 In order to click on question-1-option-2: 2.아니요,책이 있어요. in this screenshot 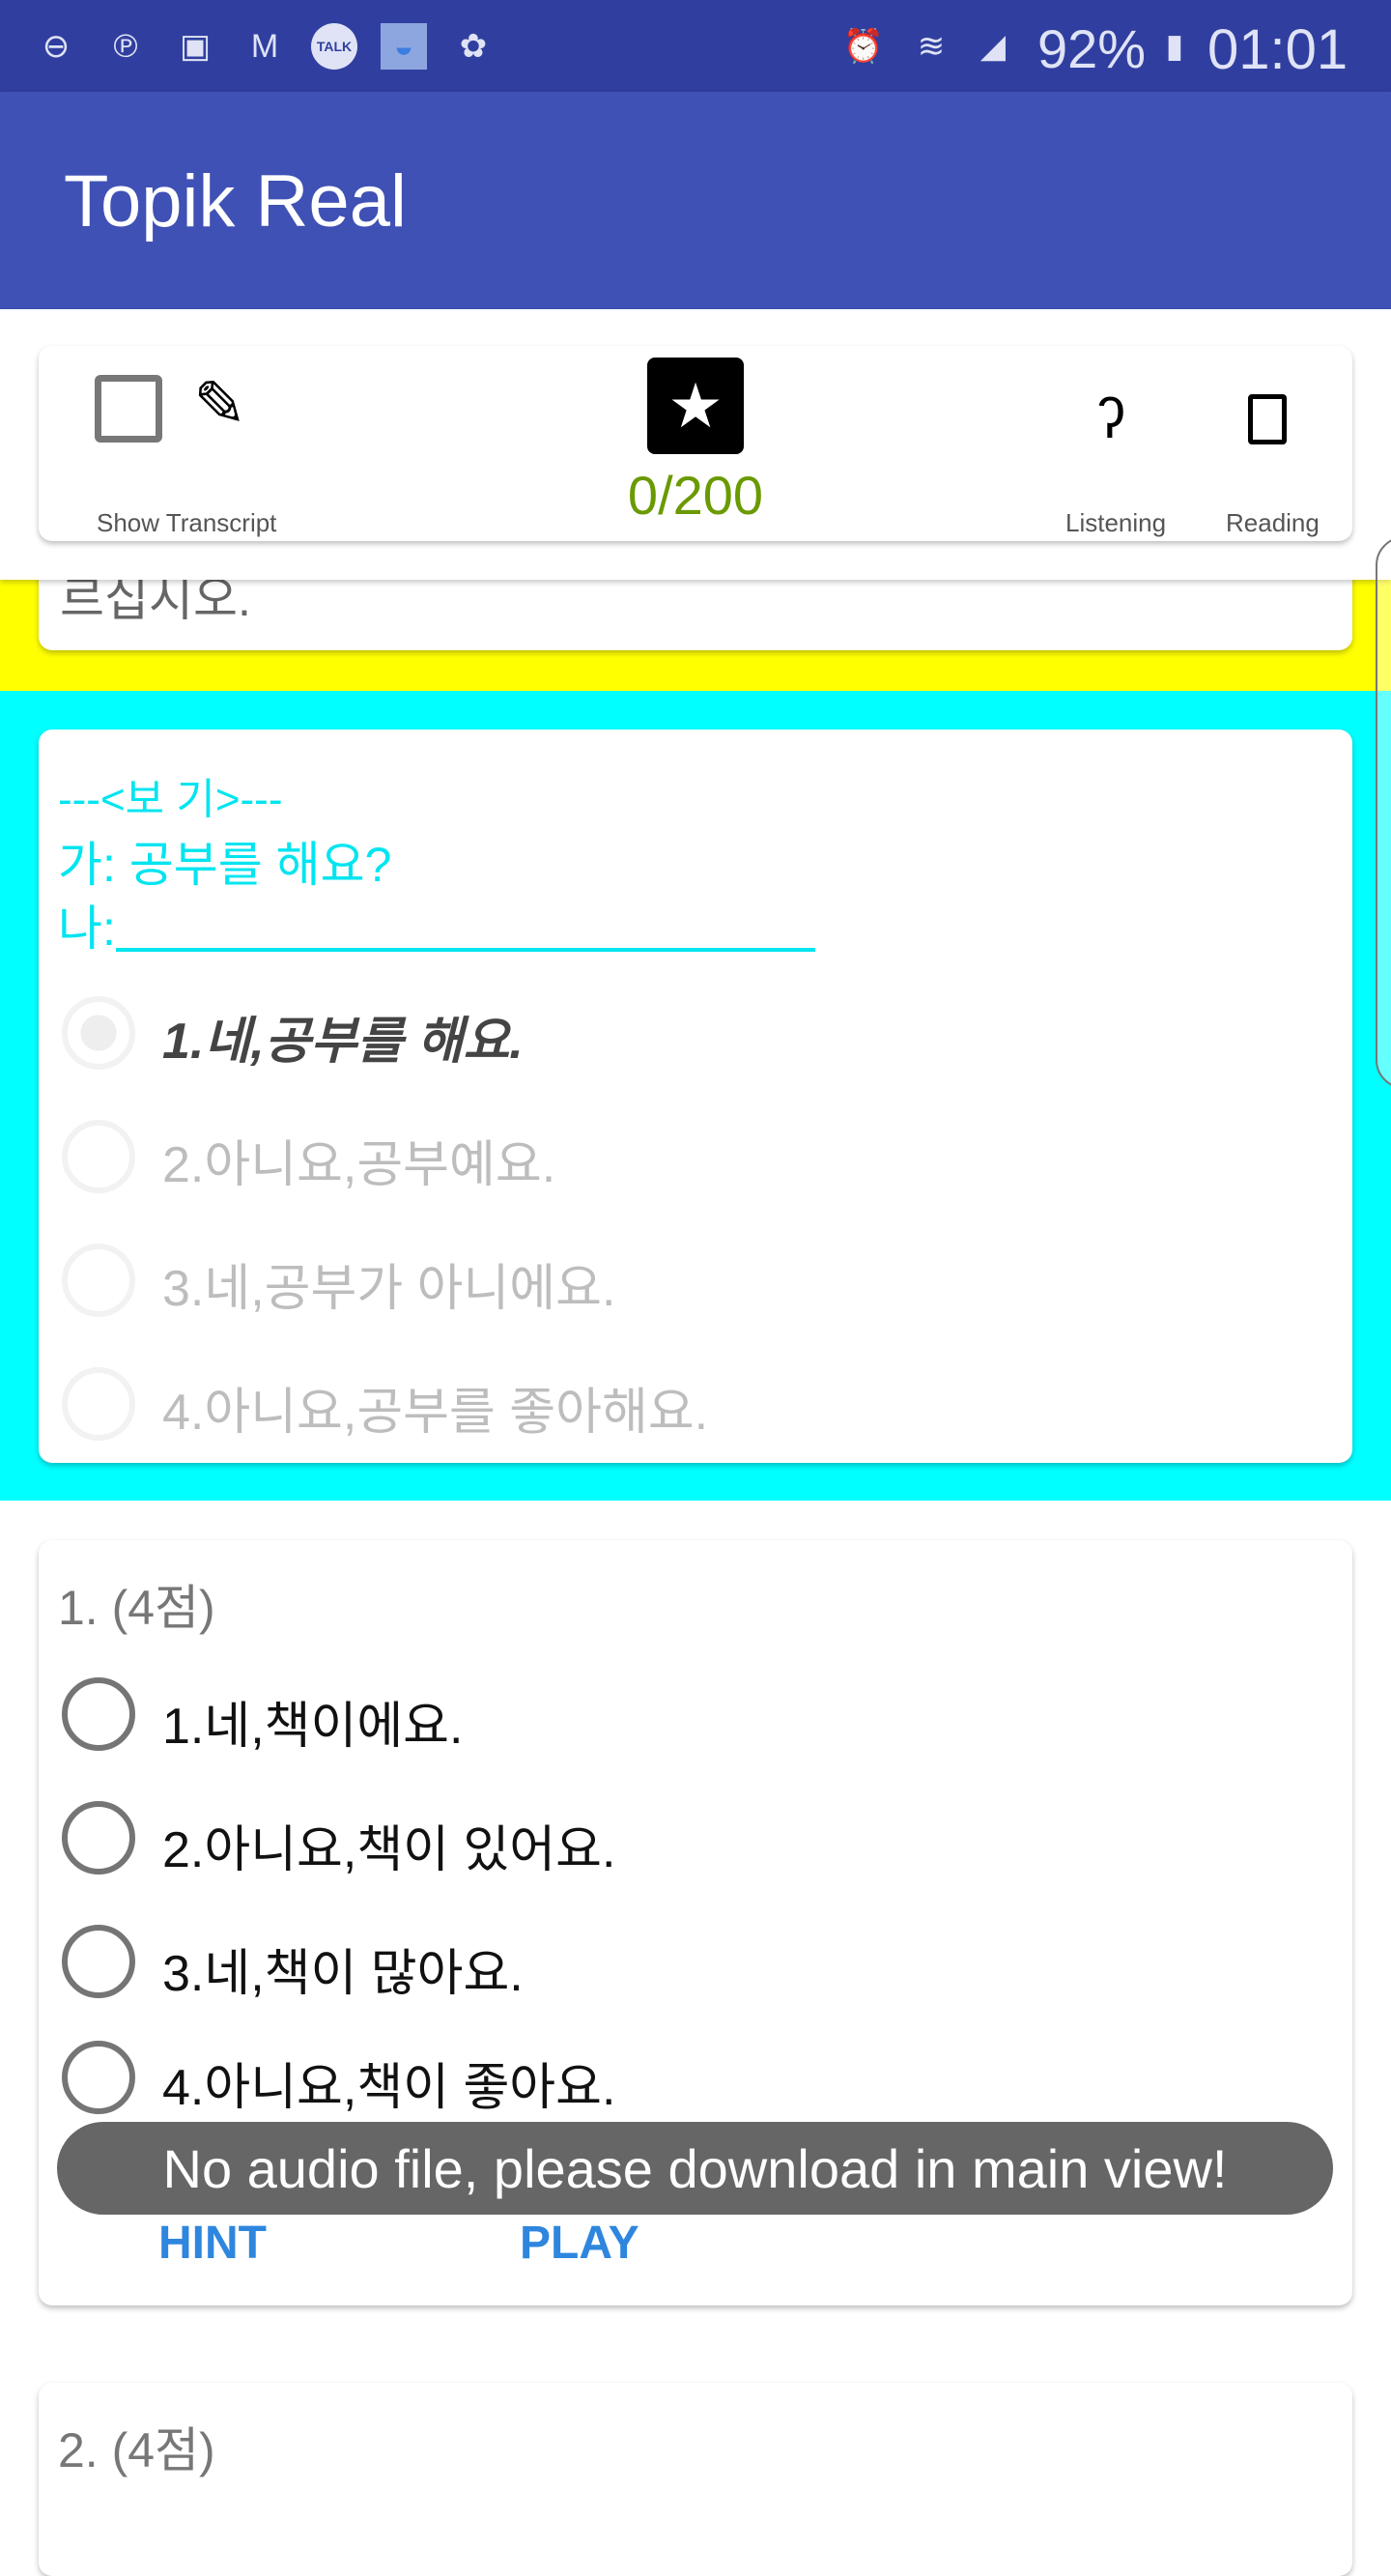, I will do `click(389, 1845)`.